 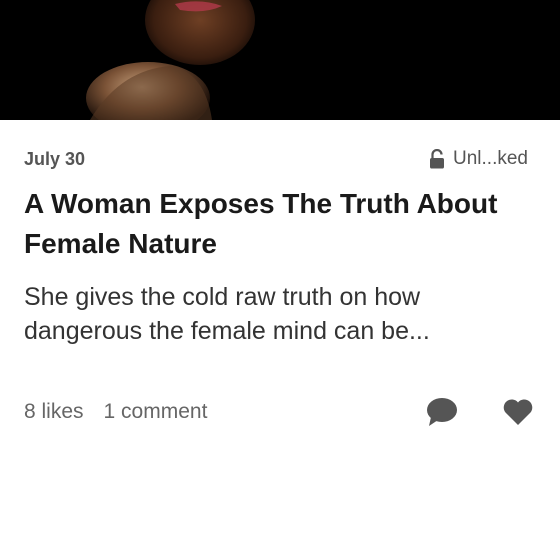 What do you see at coordinates (279, 412) in the screenshot?
I see `post-footer: 8 likes 1 comment` at bounding box center [279, 412].